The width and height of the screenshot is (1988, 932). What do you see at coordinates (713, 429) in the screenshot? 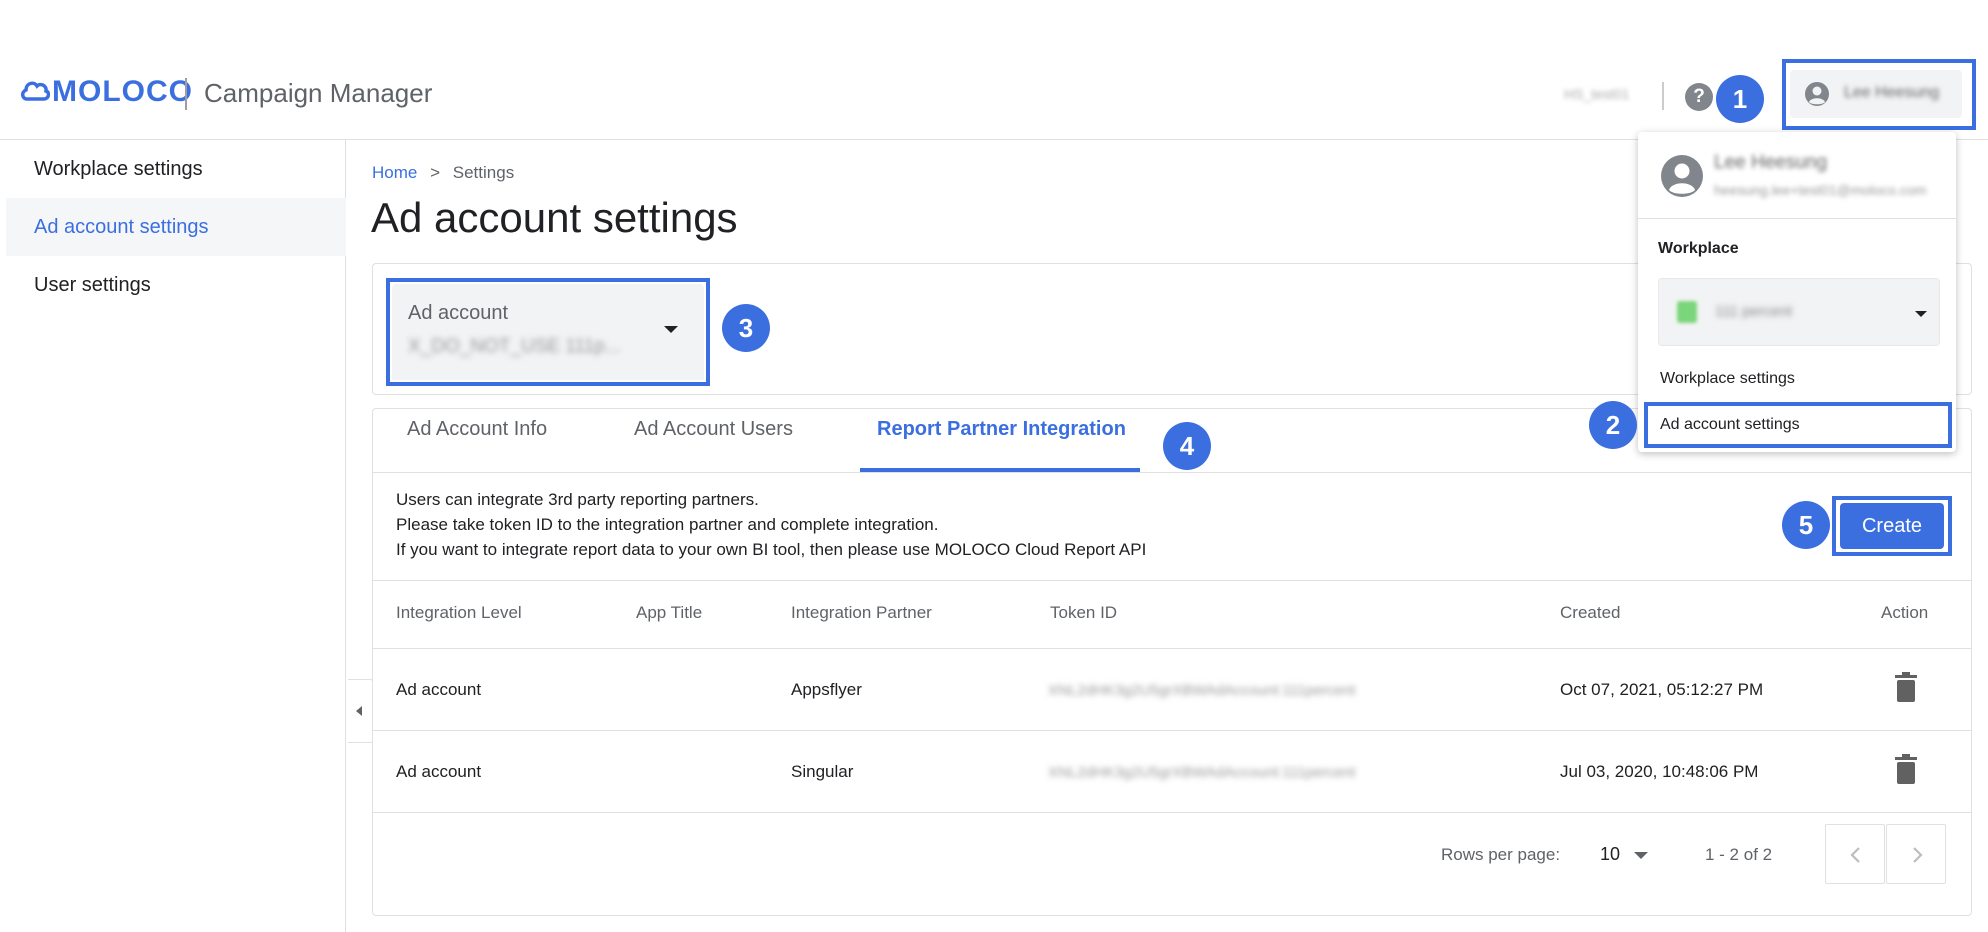
I see `tab-ad-account-users: Ad Account Users` at bounding box center [713, 429].